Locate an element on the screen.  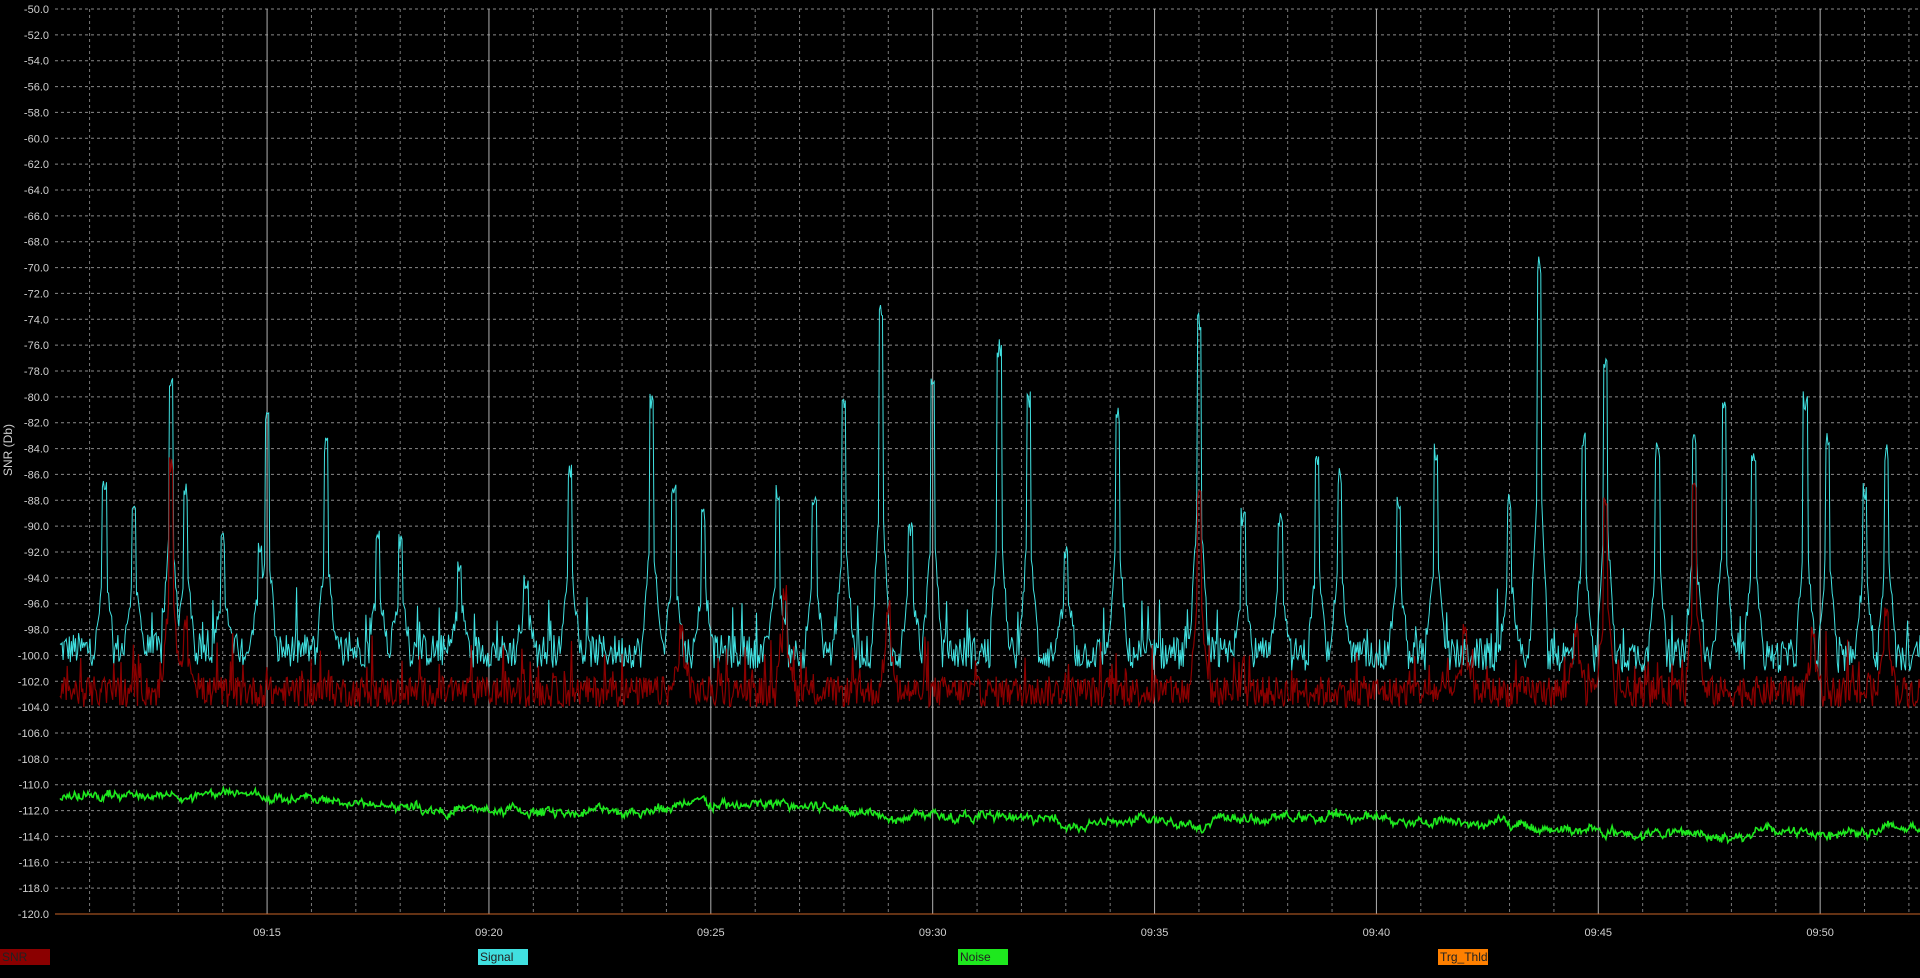
y-tick-label: -86.0 is located at coordinates (36, 475).